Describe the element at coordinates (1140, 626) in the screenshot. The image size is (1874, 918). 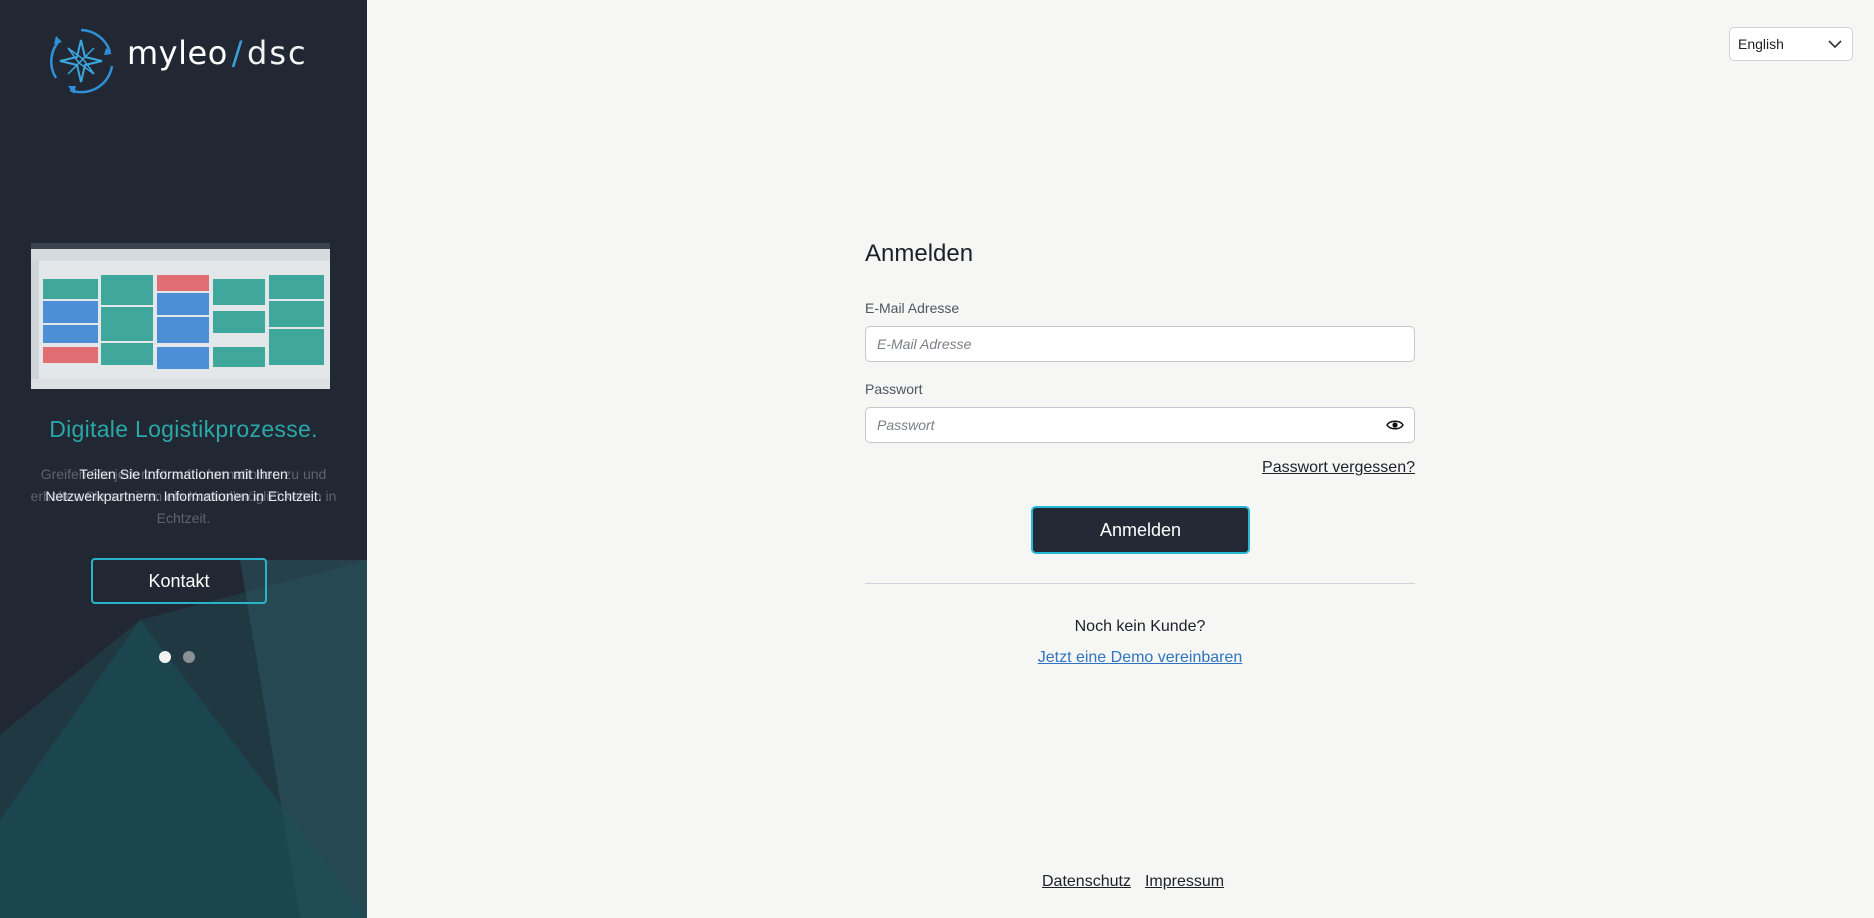
I see `no-customer-text: Noch kein Kunde?` at that location.